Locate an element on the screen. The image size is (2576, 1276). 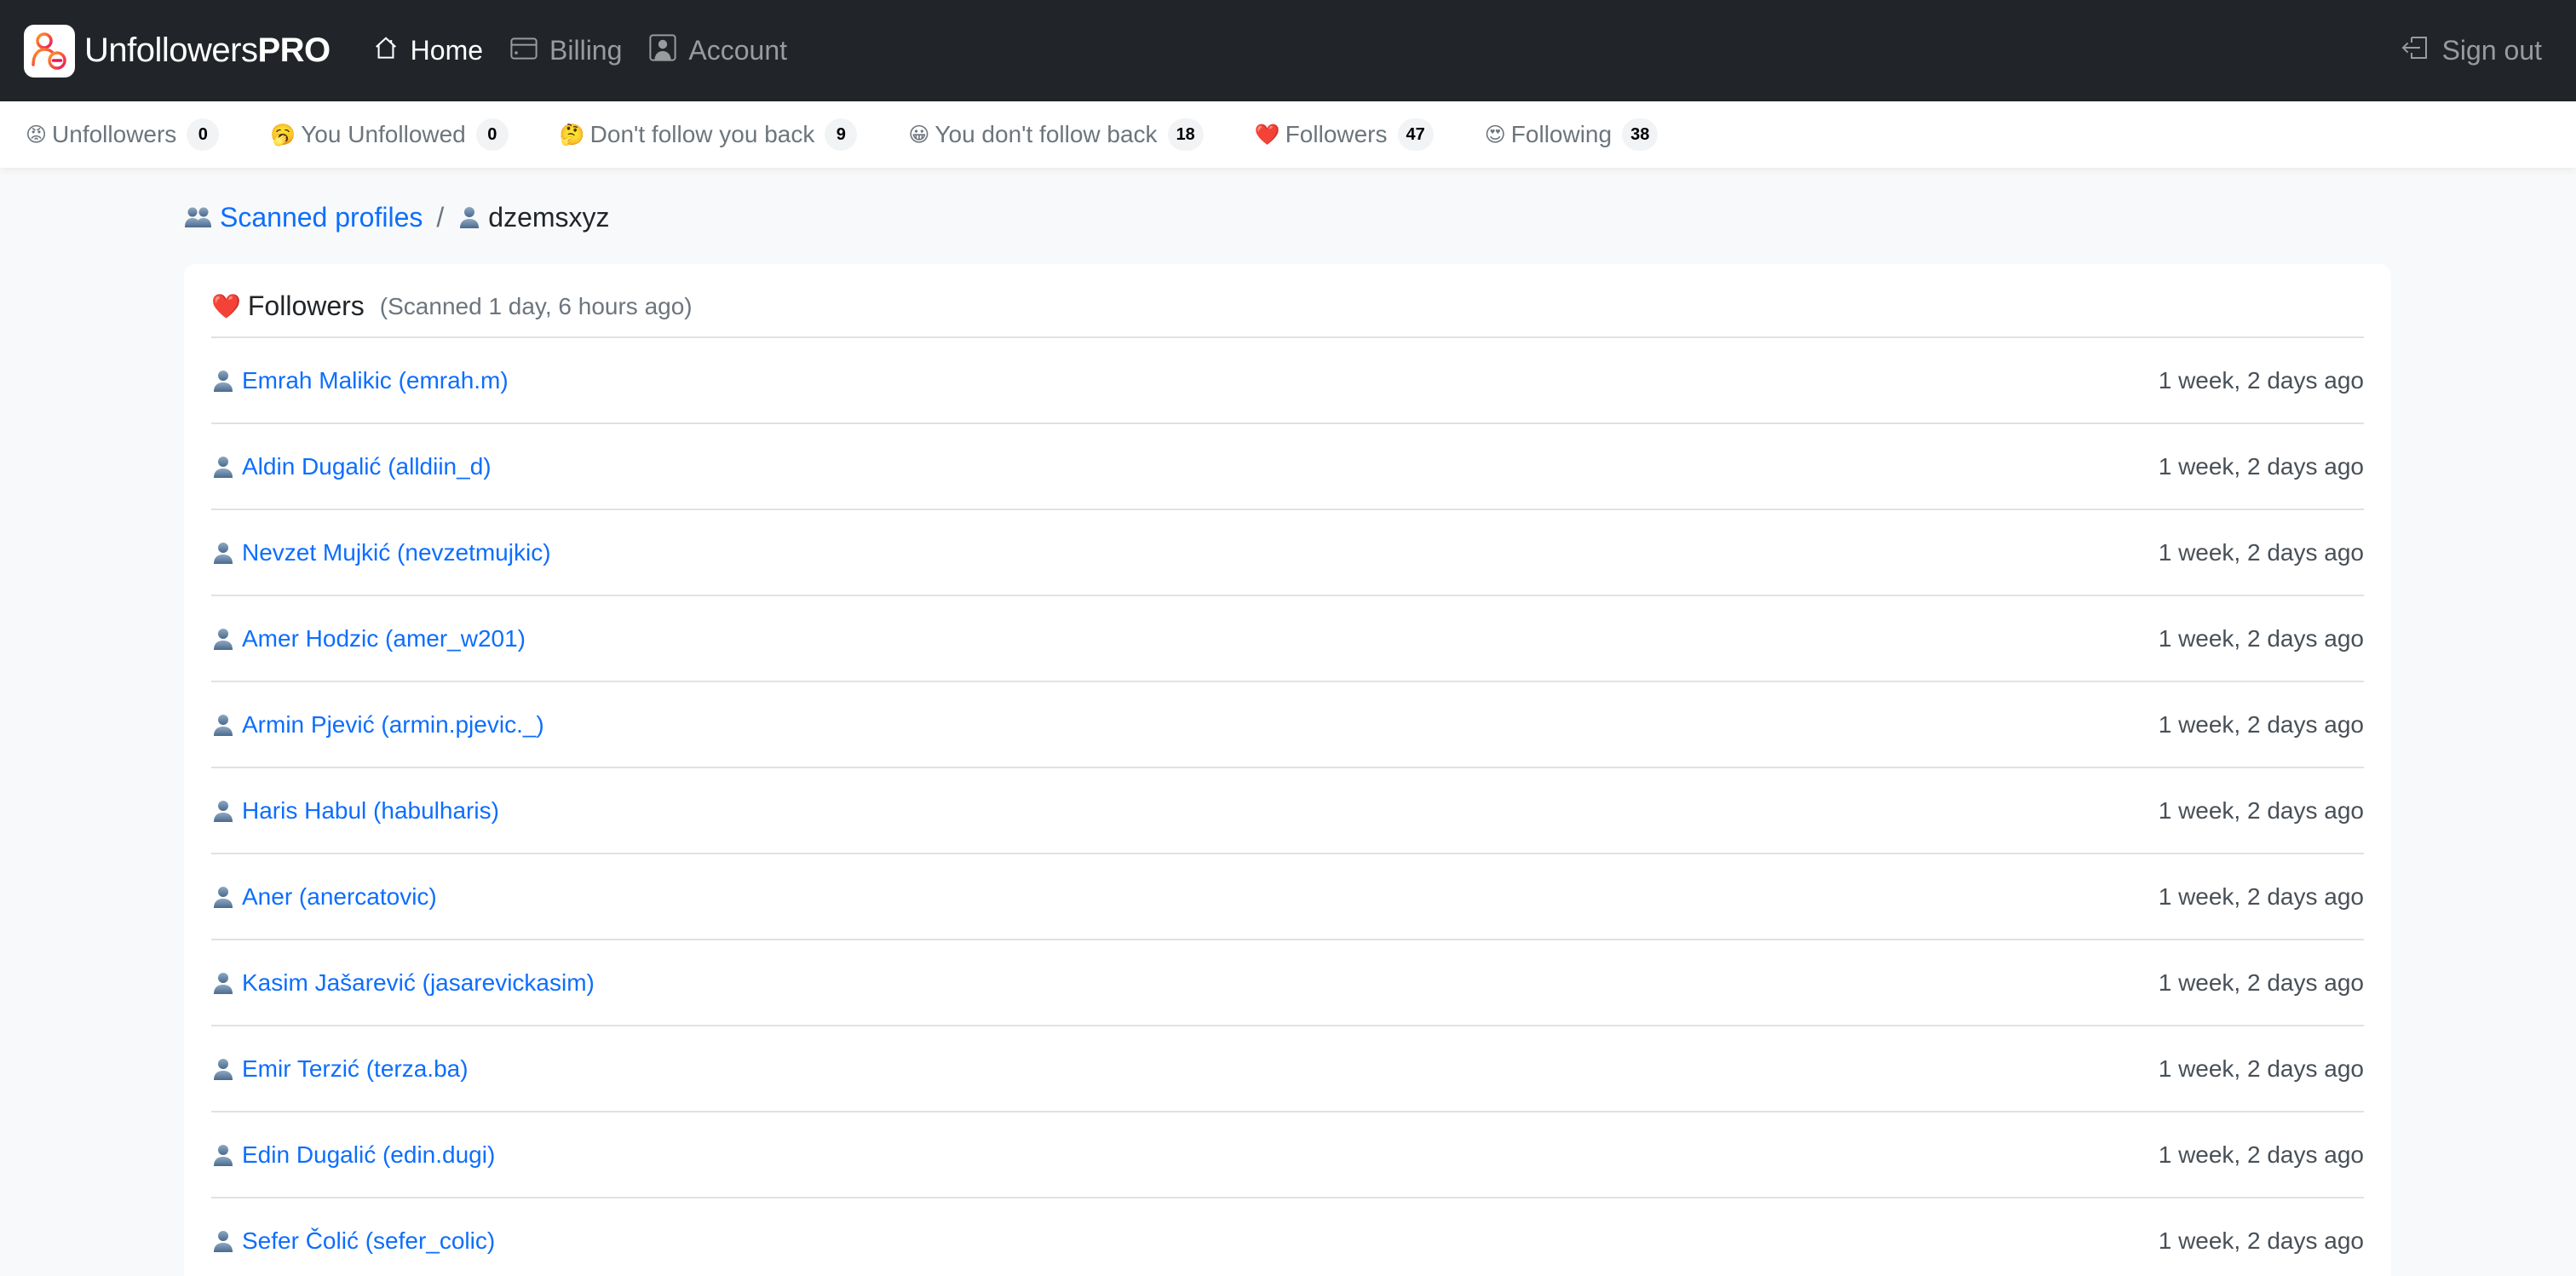
nav-home-link: Home is located at coordinates (428, 51).